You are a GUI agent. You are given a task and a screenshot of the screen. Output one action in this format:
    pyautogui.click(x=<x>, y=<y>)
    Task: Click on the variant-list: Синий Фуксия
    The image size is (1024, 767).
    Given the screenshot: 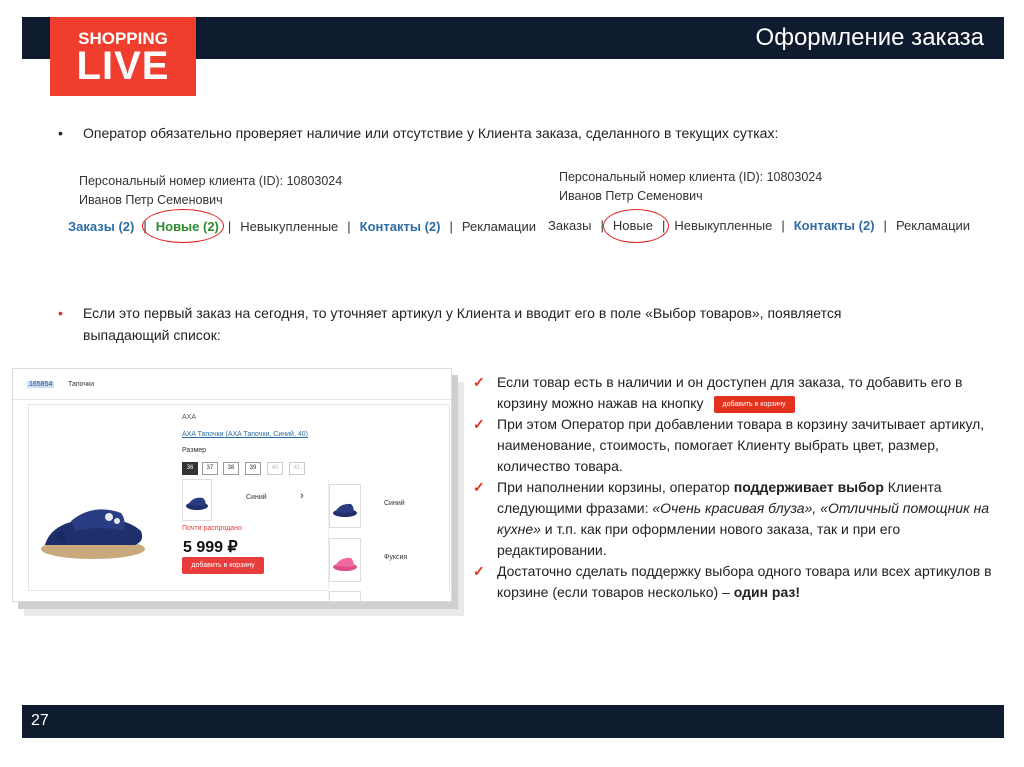 What is the action you would take?
    pyautogui.click(x=388, y=540)
    